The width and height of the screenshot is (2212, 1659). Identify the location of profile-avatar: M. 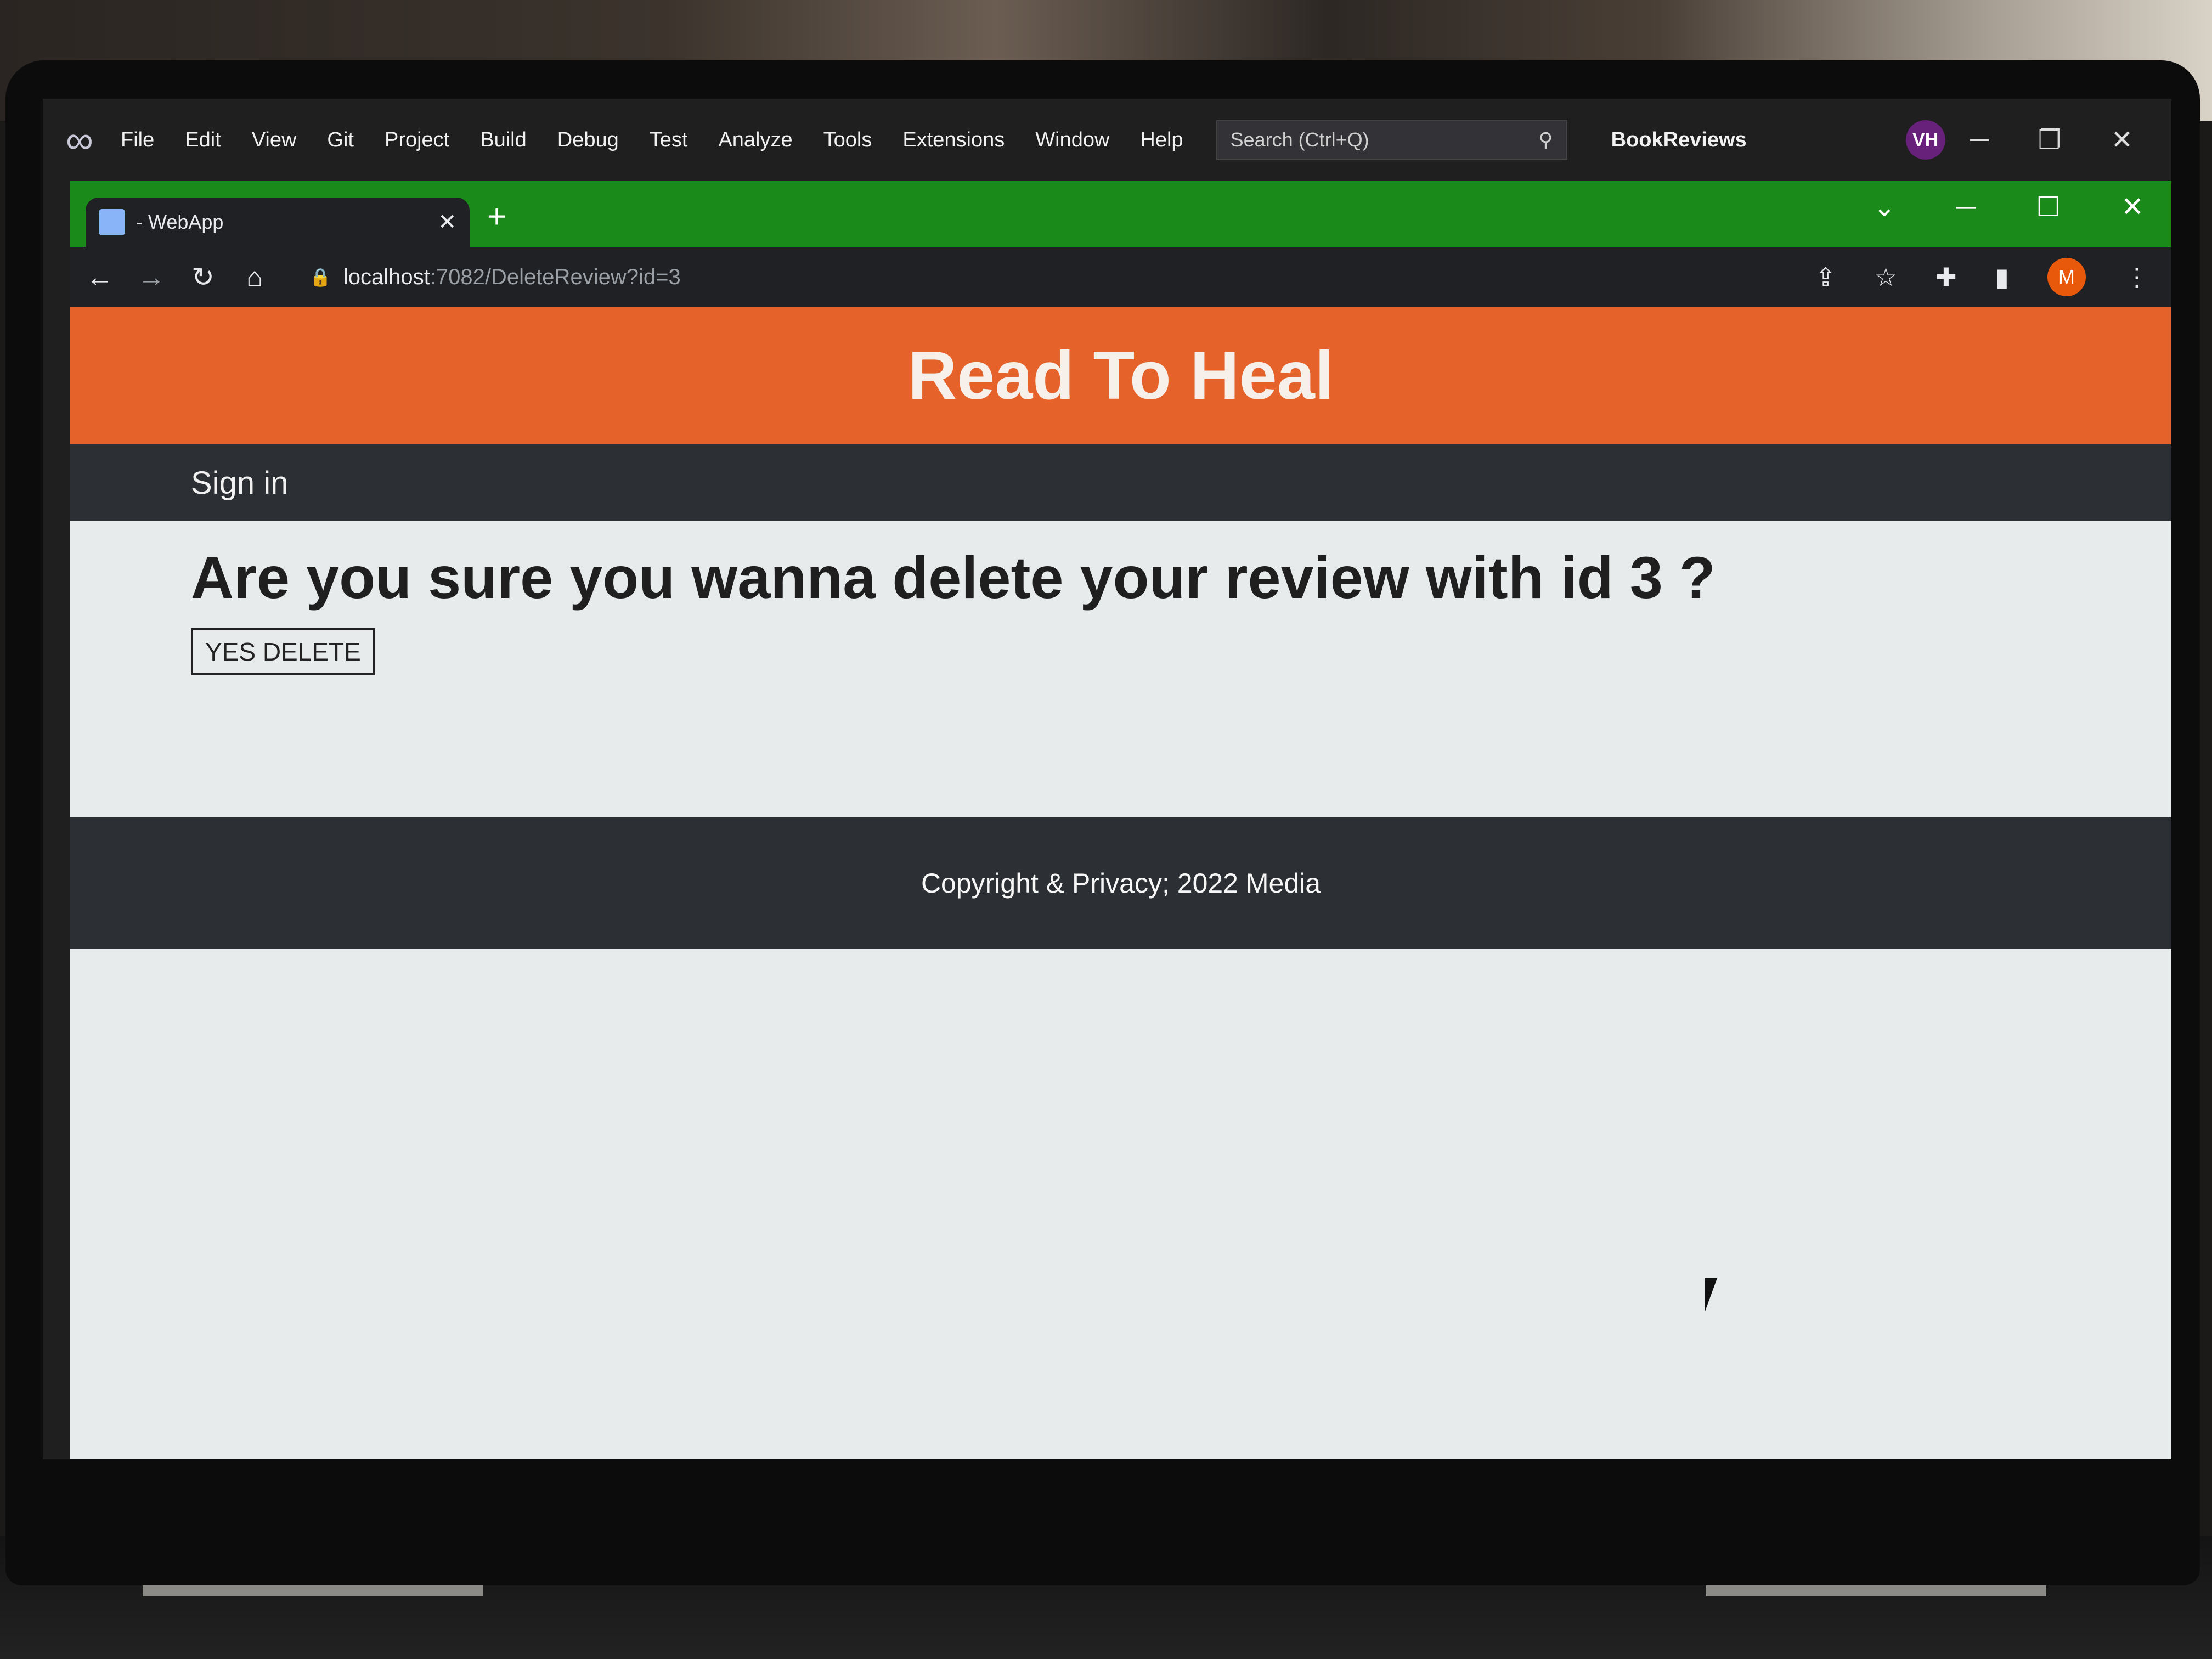
(2066, 277).